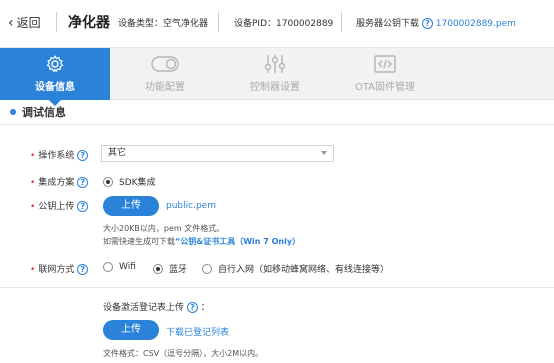  Describe the element at coordinates (385, 87) in the screenshot. I see `tab-label: OTA固件管理` at that location.